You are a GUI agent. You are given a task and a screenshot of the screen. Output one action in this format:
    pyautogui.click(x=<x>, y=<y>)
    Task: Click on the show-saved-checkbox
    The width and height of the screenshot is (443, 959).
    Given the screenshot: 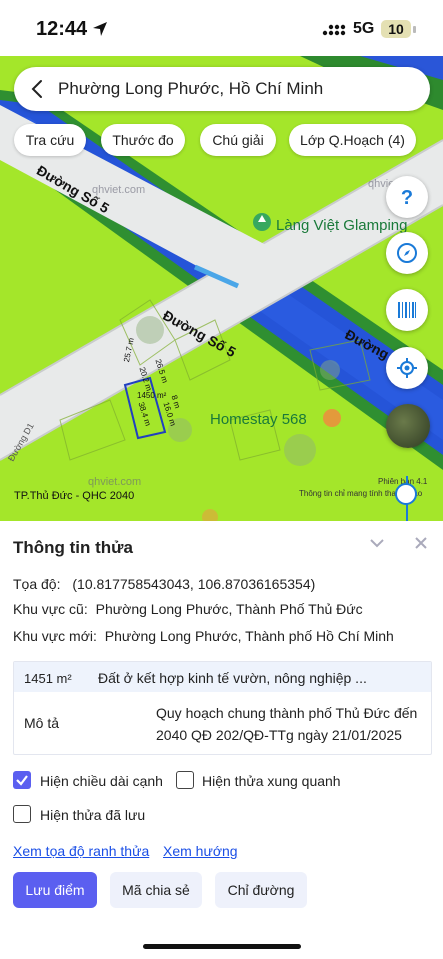 What is the action you would take?
    pyautogui.click(x=22, y=814)
    